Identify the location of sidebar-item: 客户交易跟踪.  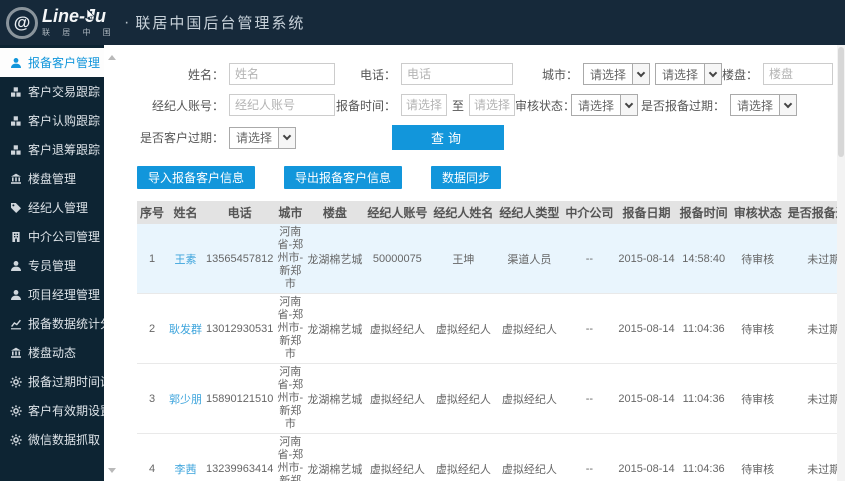
(52, 91).